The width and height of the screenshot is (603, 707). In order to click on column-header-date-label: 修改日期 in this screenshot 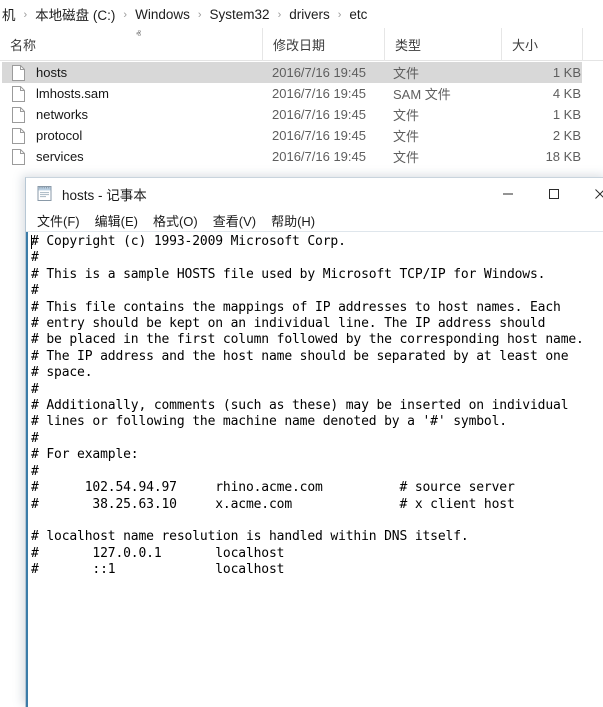, I will do `click(299, 44)`.